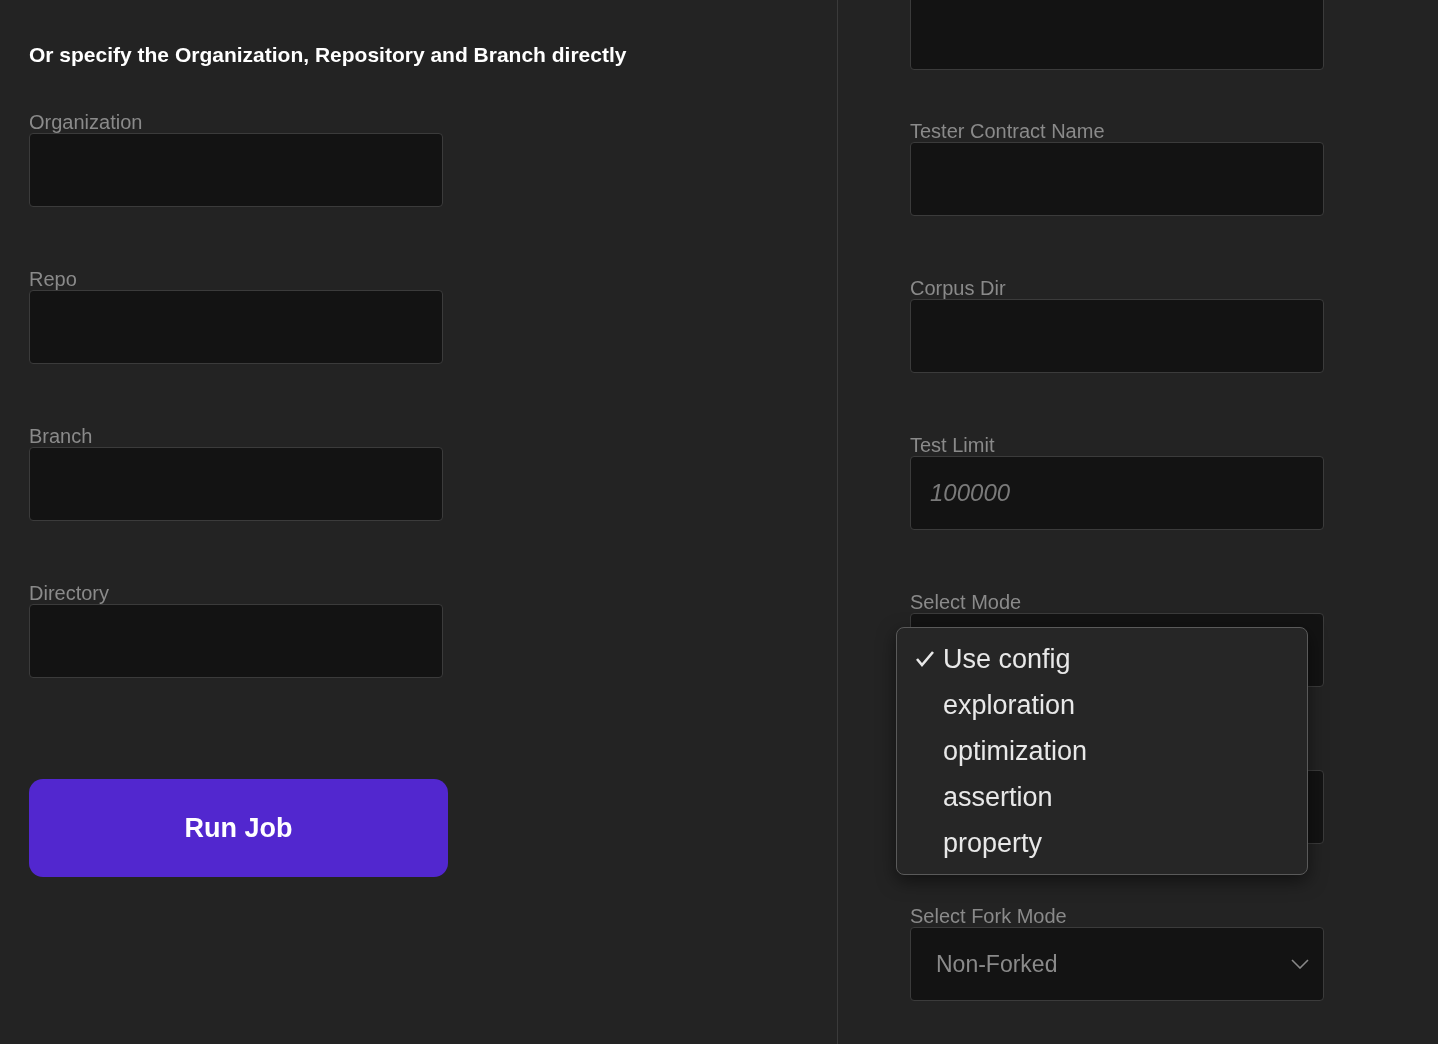 The height and width of the screenshot is (1044, 1438). I want to click on select-field: Non-Forked, so click(1117, 964).